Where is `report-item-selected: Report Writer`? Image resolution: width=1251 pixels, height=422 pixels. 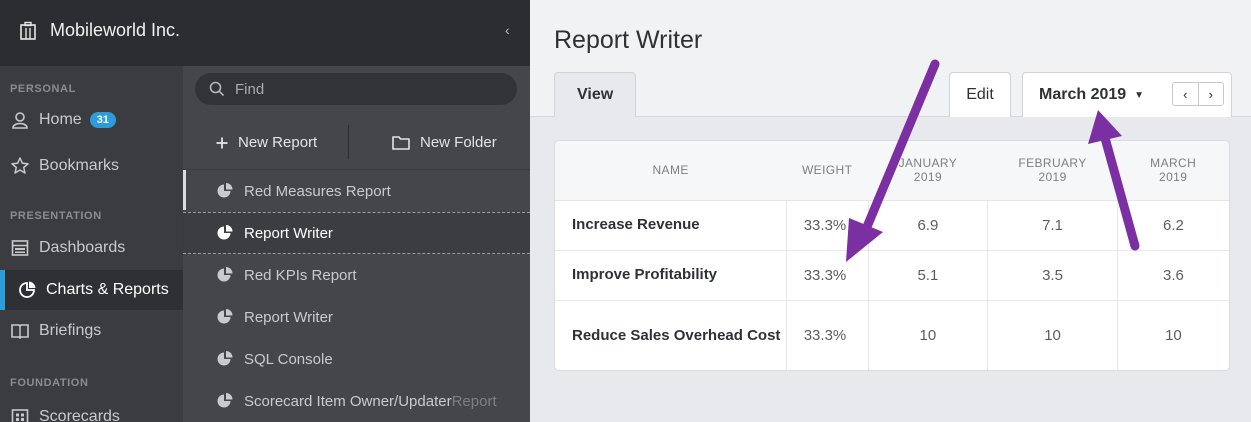
report-item-selected: Report Writer is located at coordinates (356, 233).